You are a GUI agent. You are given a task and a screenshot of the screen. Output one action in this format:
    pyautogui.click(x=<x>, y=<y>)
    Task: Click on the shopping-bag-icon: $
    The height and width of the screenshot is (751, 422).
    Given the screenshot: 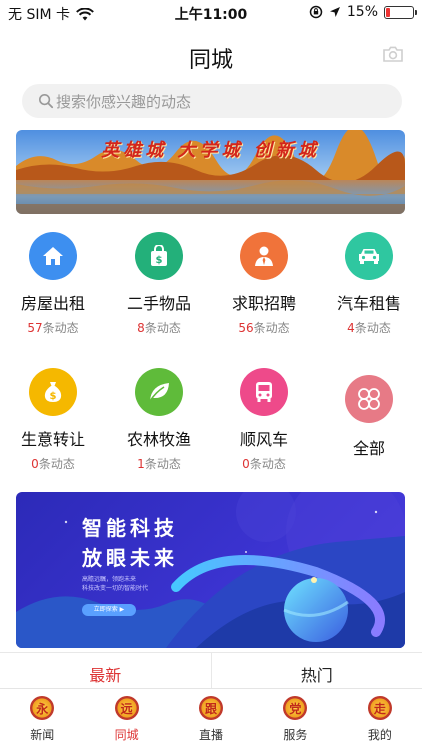 What is the action you would take?
    pyautogui.click(x=159, y=256)
    